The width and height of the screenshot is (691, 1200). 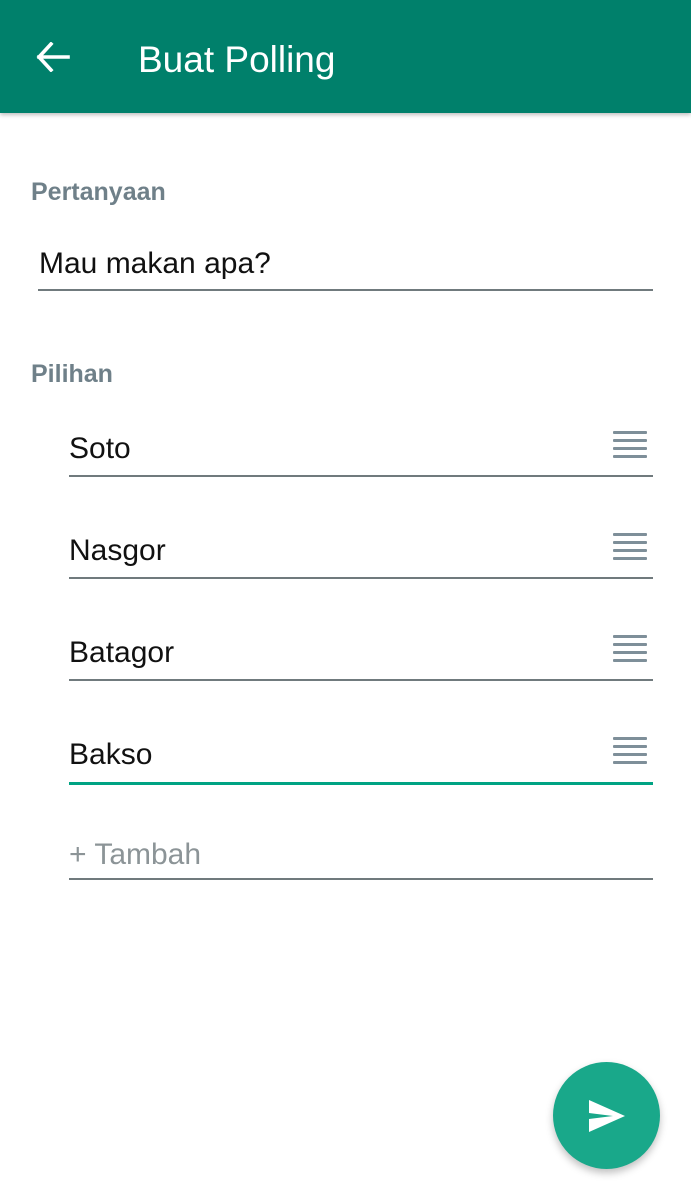 I want to click on question-input: Mau makan apa?, so click(x=345, y=263).